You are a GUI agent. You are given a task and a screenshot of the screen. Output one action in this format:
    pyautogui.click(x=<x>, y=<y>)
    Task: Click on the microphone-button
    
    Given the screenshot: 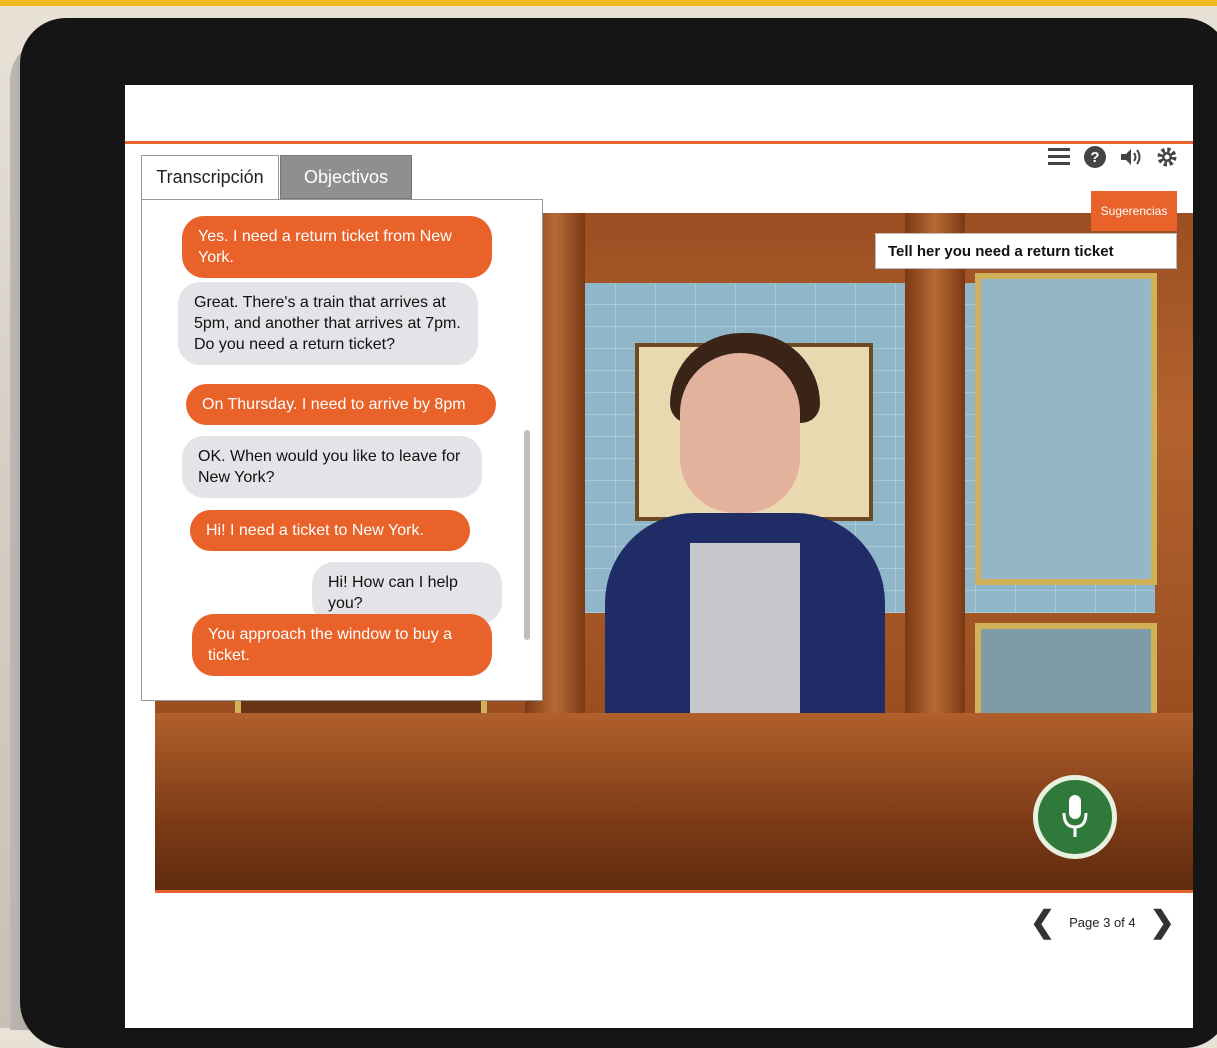 What is the action you would take?
    pyautogui.click(x=1075, y=817)
    